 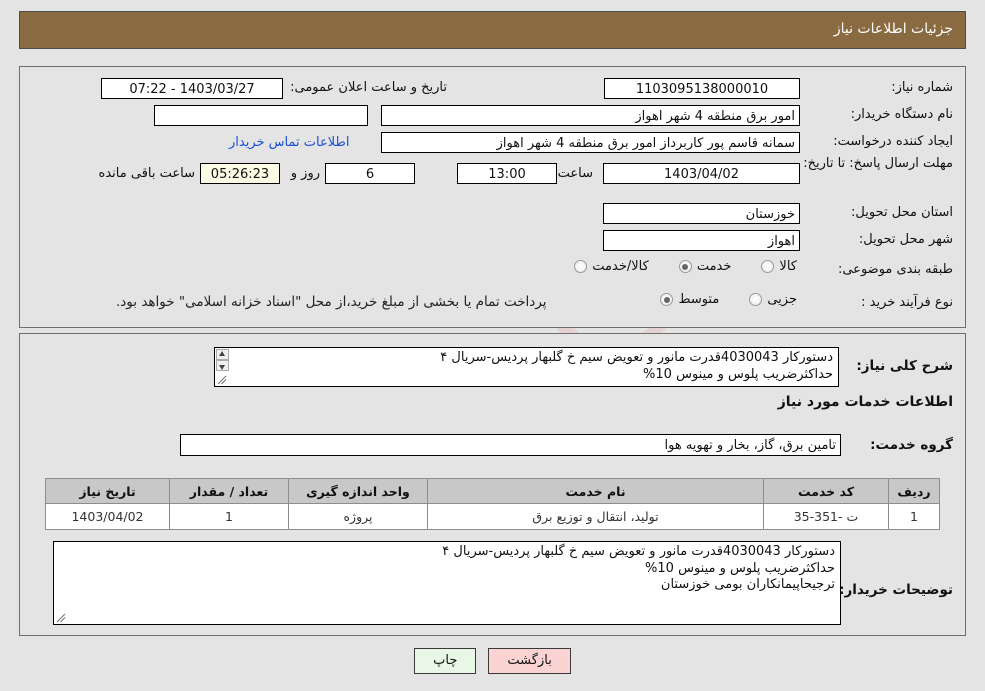 I want to click on cell-quantity: 1, so click(x=229, y=516).